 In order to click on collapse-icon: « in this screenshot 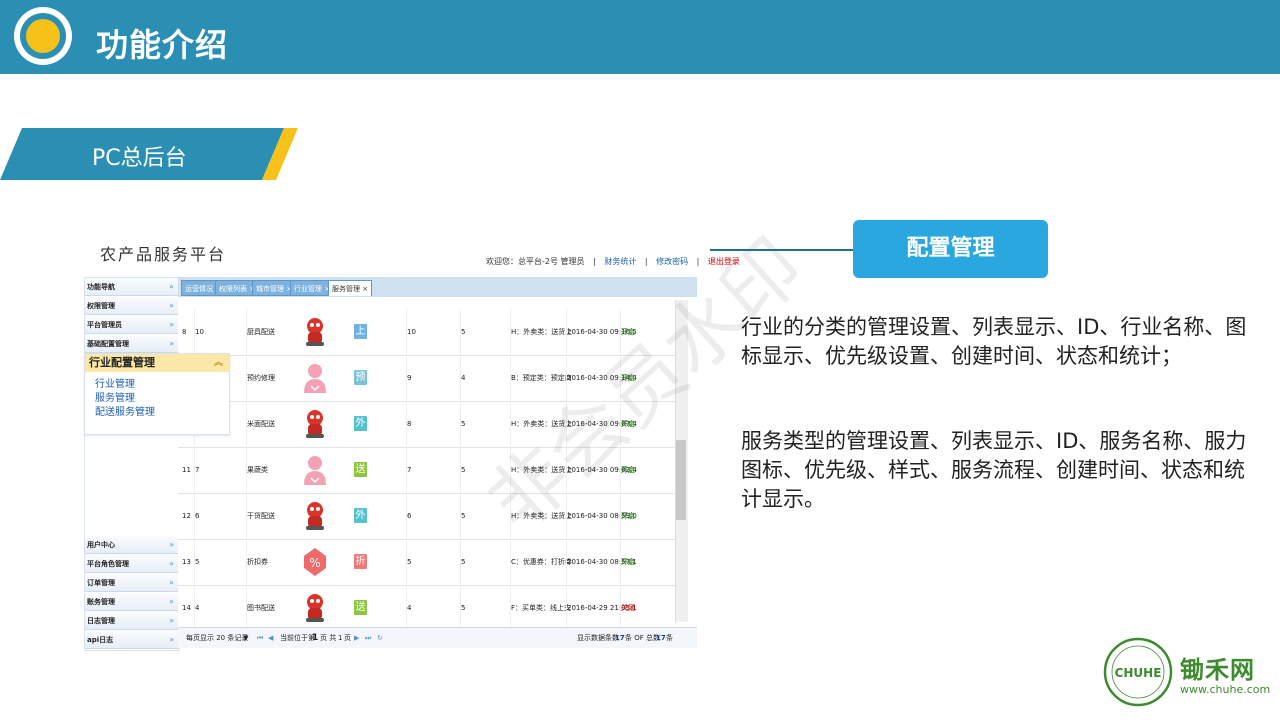, I will do `click(171, 287)`.